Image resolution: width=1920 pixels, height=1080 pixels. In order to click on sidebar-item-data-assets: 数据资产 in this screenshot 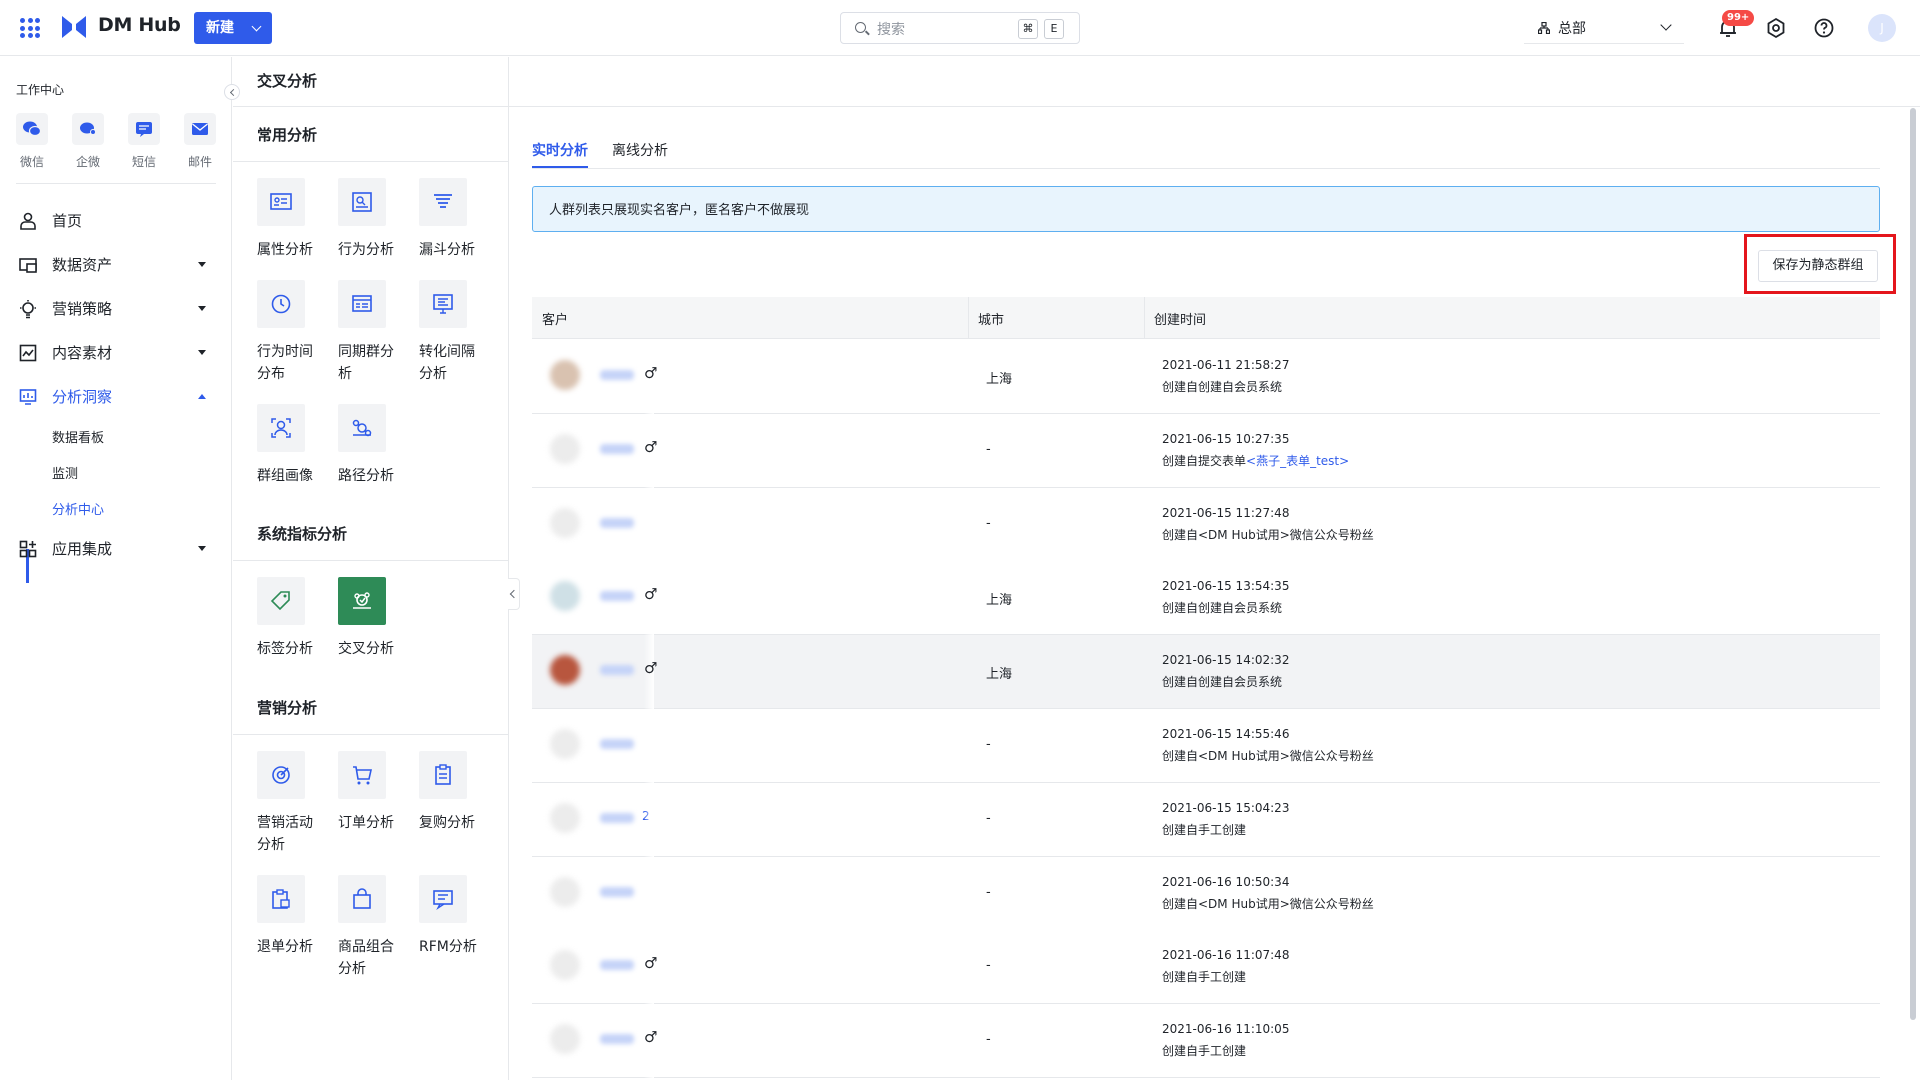, I will do `click(118, 265)`.